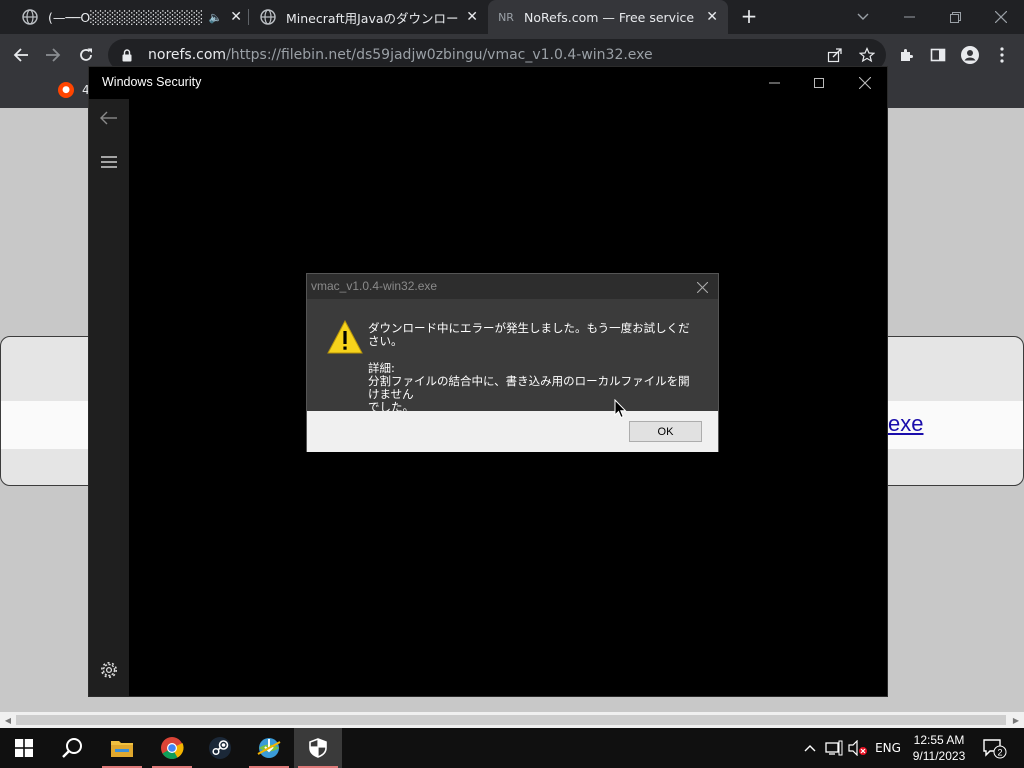 This screenshot has width=1024, height=768. What do you see at coordinates (345, 336) in the screenshot?
I see `warning-icon` at bounding box center [345, 336].